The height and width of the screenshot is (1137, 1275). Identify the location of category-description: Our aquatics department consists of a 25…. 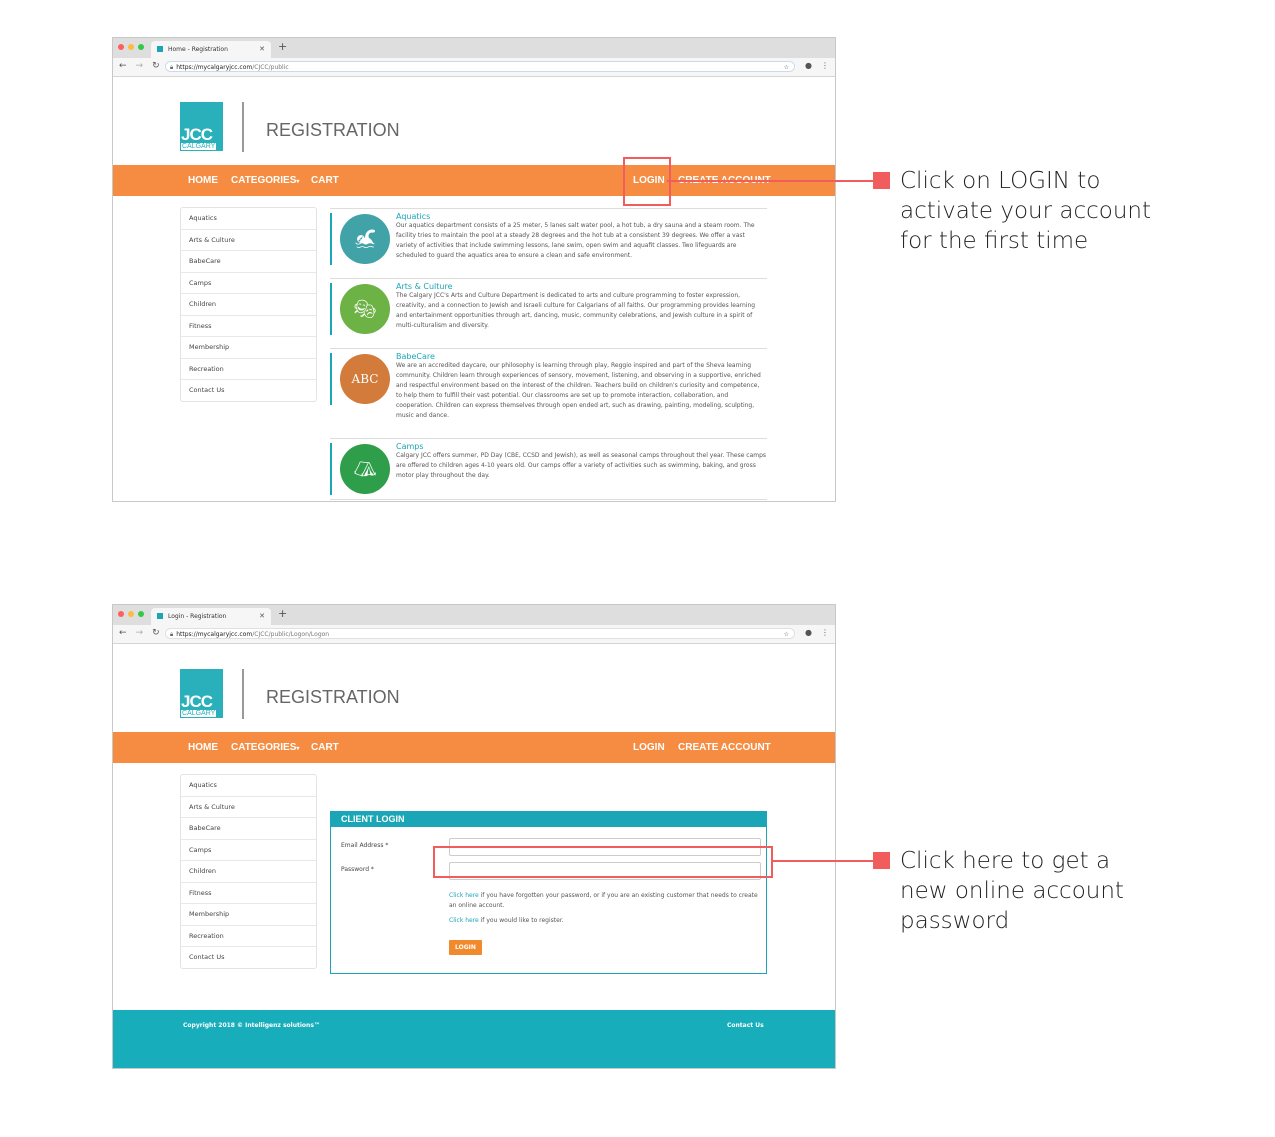
(575, 240).